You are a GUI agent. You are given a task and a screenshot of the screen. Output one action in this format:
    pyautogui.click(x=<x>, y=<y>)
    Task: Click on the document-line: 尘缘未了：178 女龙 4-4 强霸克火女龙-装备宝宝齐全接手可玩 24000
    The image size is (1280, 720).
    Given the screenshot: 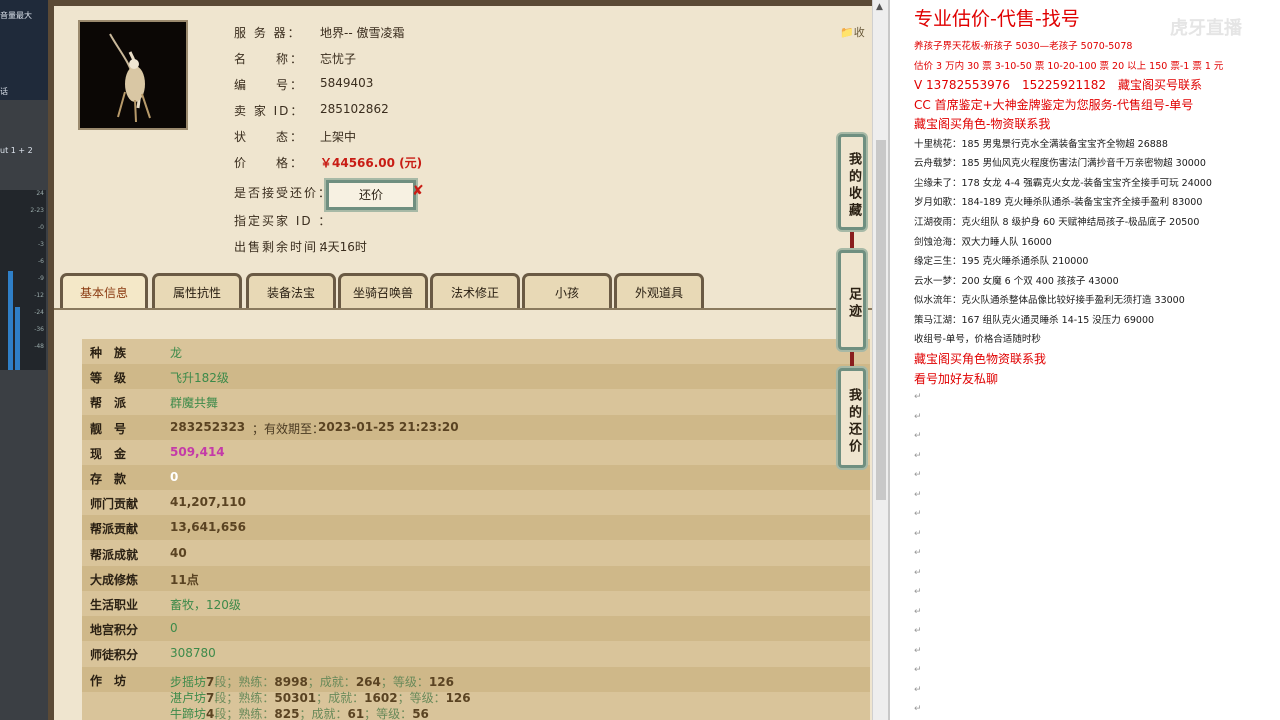 What is the action you would take?
    pyautogui.click(x=1063, y=182)
    